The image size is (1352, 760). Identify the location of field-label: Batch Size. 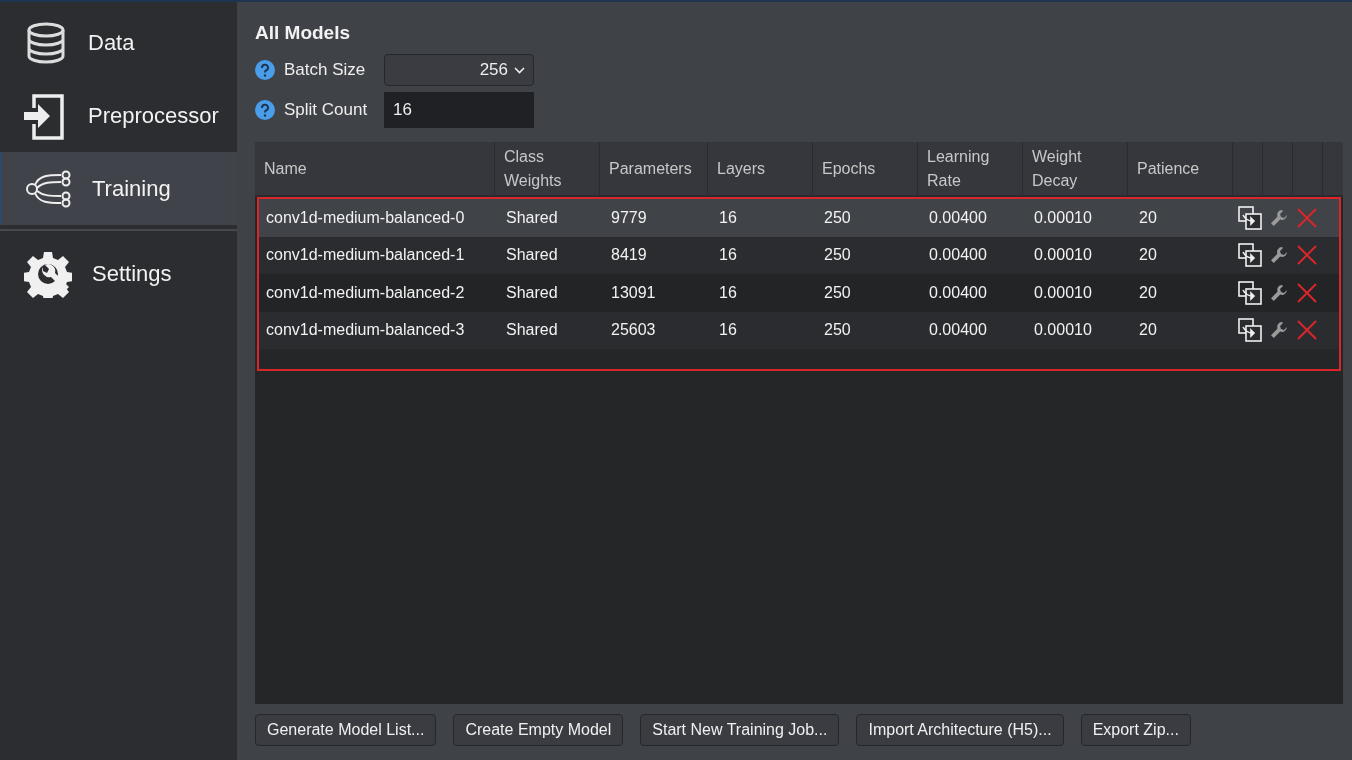
(325, 70).